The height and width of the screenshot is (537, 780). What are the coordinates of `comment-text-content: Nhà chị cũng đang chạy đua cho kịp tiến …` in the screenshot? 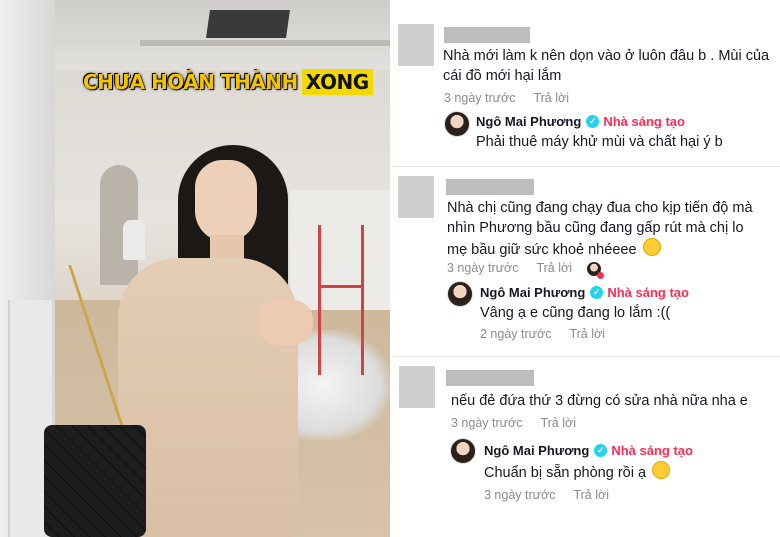 It's located at (600, 229).